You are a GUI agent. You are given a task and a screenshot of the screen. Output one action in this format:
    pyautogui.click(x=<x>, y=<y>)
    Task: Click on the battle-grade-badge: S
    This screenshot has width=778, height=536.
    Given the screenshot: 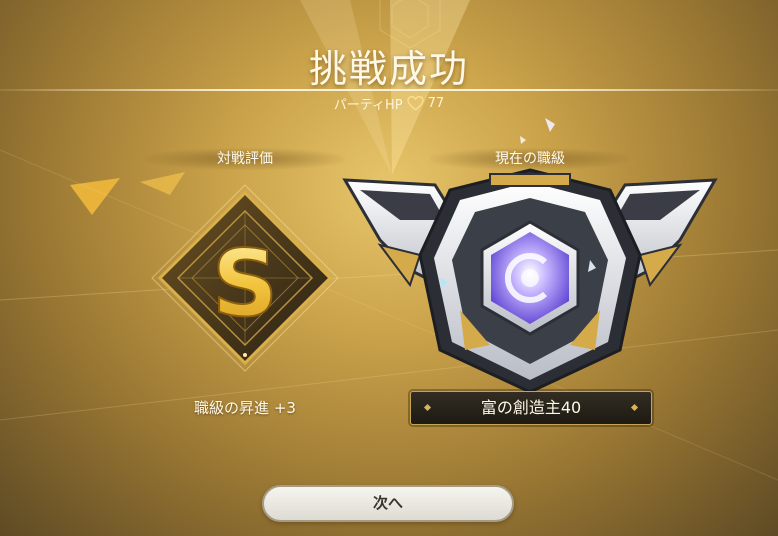 What is the action you would take?
    pyautogui.click(x=245, y=278)
    